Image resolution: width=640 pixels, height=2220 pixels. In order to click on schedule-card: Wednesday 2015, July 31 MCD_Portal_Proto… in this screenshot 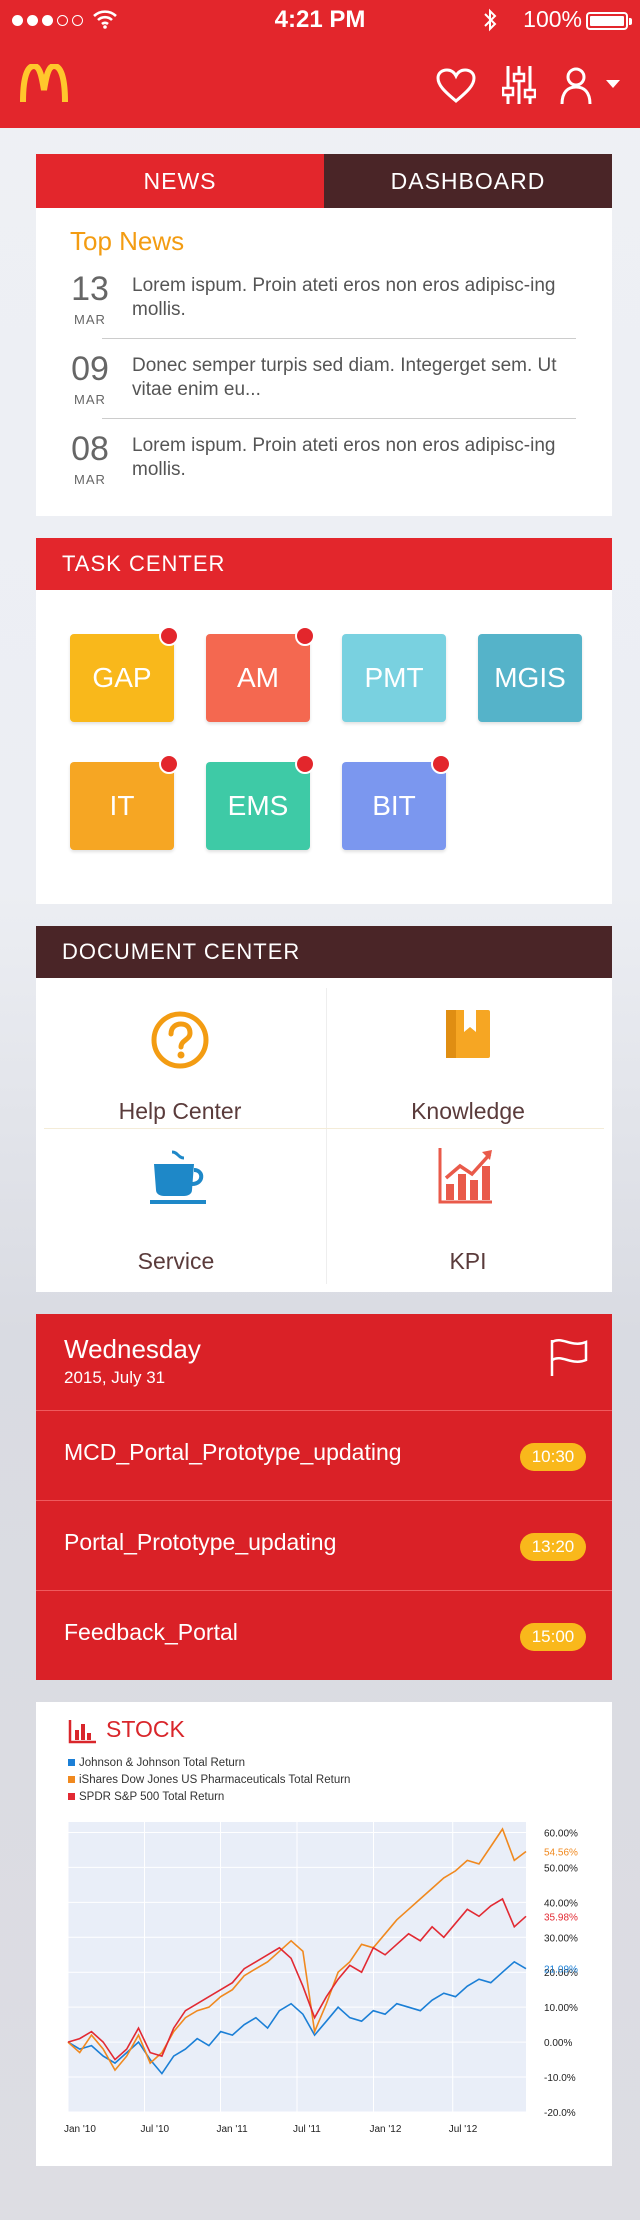, I will do `click(324, 1497)`.